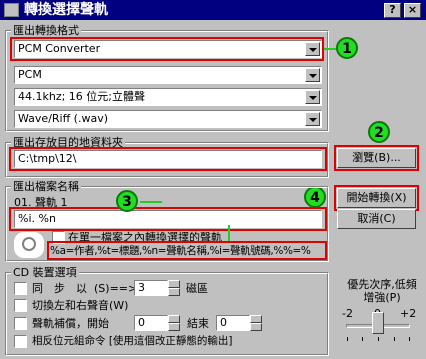 The width and height of the screenshot is (426, 359). I want to click on annotation-line-3b, so click(229, 233).